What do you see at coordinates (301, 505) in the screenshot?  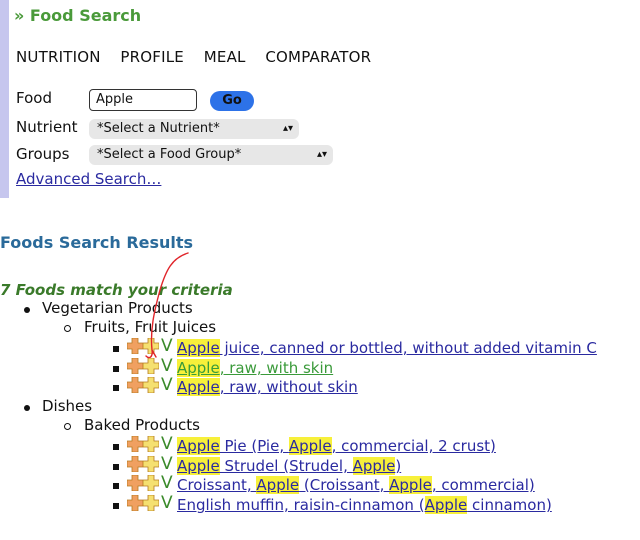 I see `food-name-text: English muffin, raisin-cinnamon (` at bounding box center [301, 505].